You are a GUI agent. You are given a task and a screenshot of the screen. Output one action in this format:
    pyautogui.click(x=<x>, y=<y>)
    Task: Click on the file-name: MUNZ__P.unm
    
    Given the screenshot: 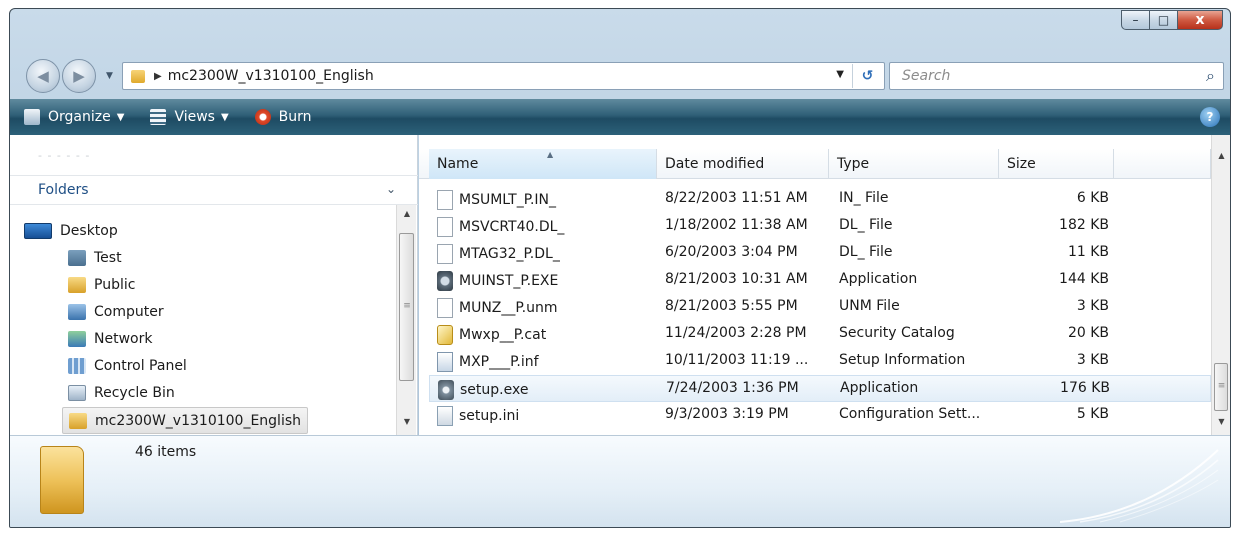 What is the action you would take?
    pyautogui.click(x=508, y=308)
    